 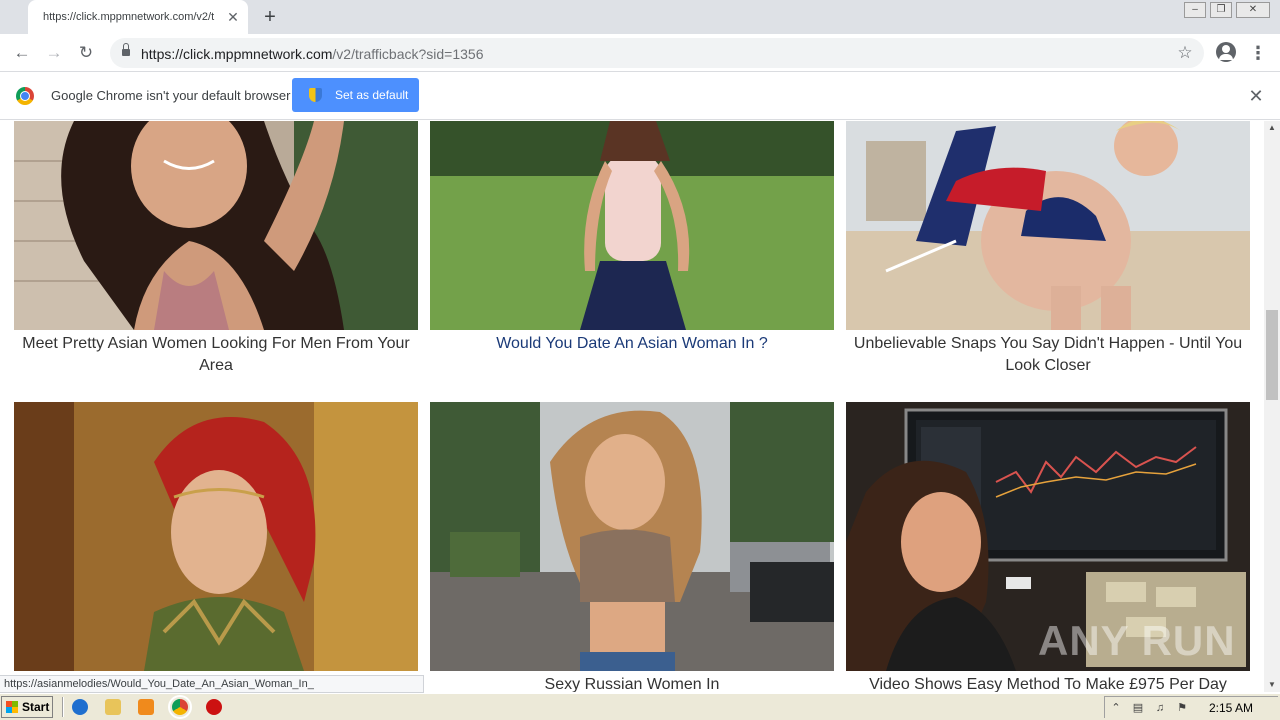 What do you see at coordinates (372, 95) in the screenshot?
I see `set-as-default-label: Set as default` at bounding box center [372, 95].